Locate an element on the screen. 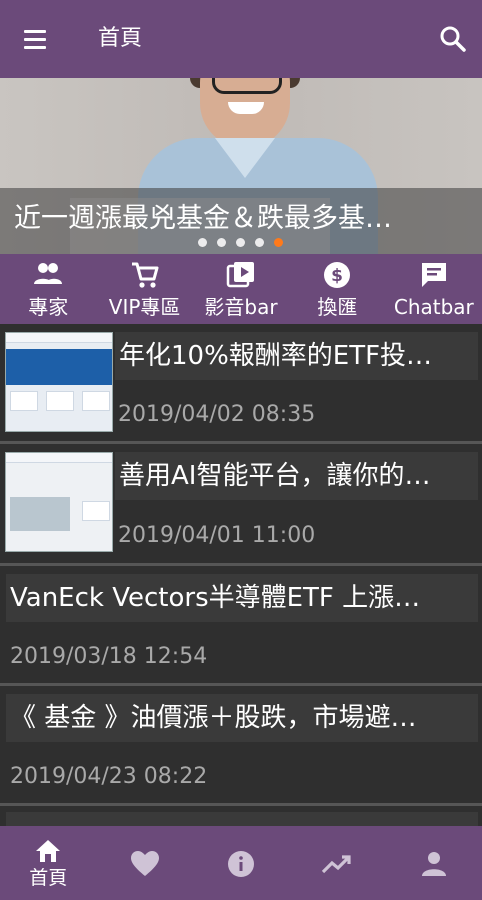  nav-home-label: 首頁 is located at coordinates (48, 878).